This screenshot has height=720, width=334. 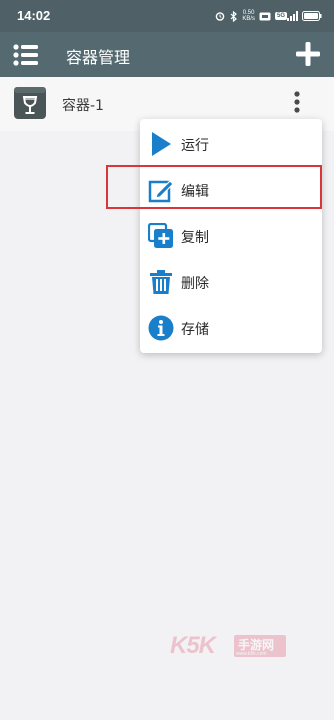 What do you see at coordinates (195, 284) in the screenshot?
I see `menu-item-label: 删除` at bounding box center [195, 284].